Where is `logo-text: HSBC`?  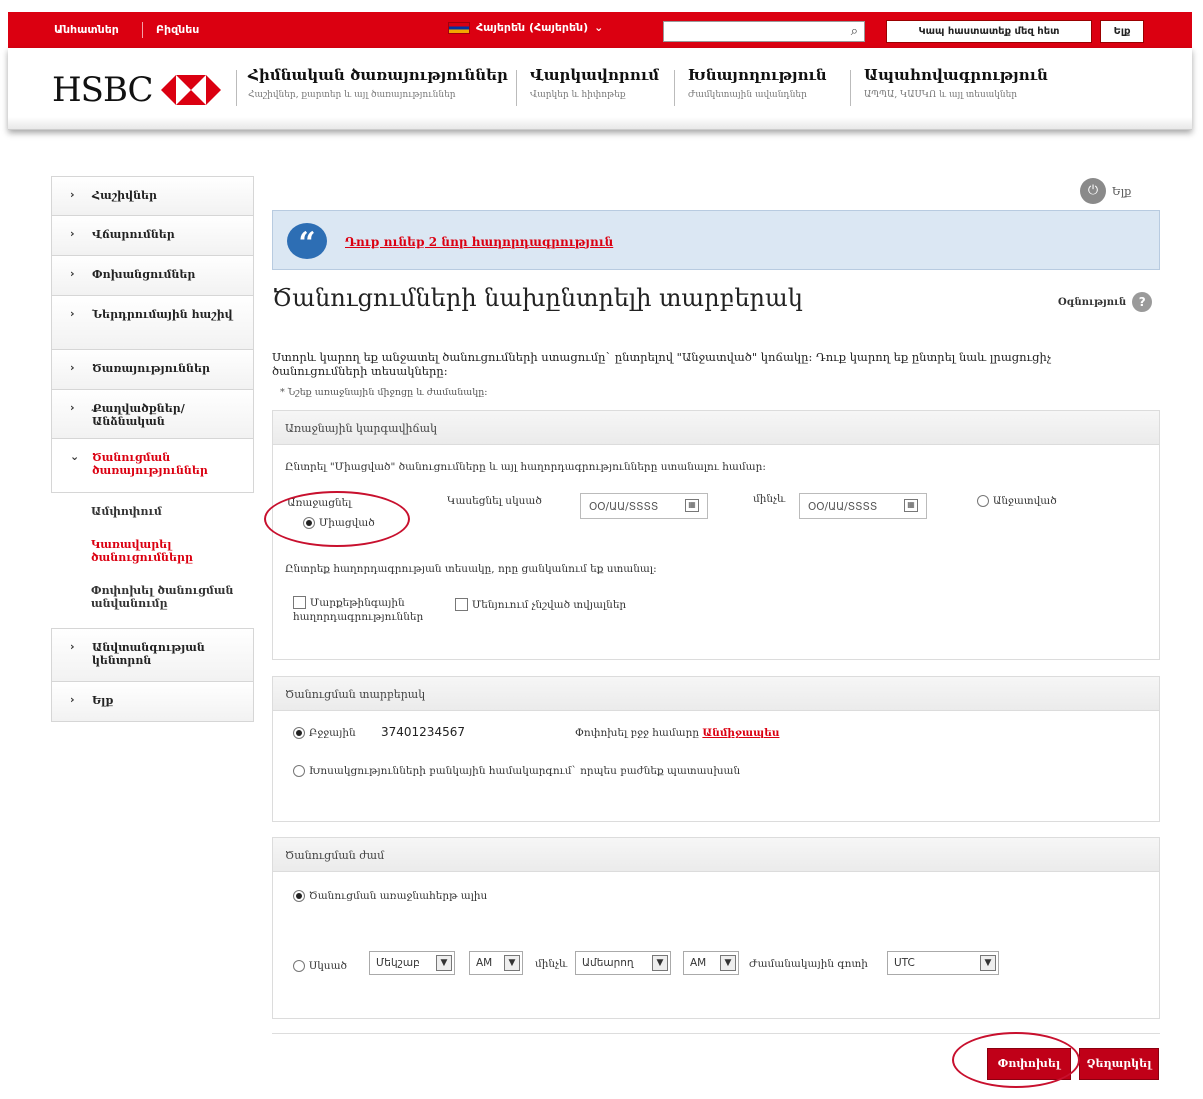
logo-text: HSBC is located at coordinates (103, 90).